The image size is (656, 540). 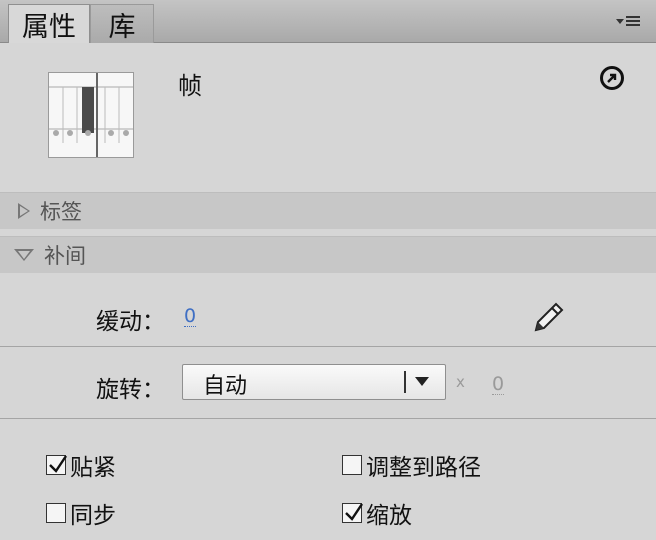 What do you see at coordinates (49, 27) in the screenshot?
I see `tab-properties-label: 属性` at bounding box center [49, 27].